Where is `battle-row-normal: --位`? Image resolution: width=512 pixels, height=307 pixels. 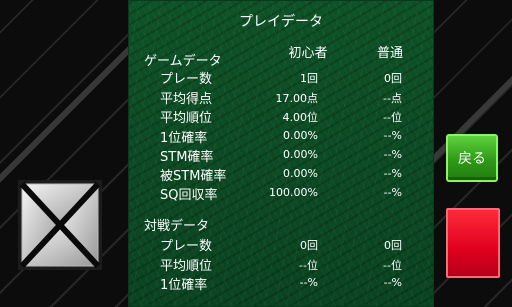
battle-row-normal: --位 is located at coordinates (392, 265).